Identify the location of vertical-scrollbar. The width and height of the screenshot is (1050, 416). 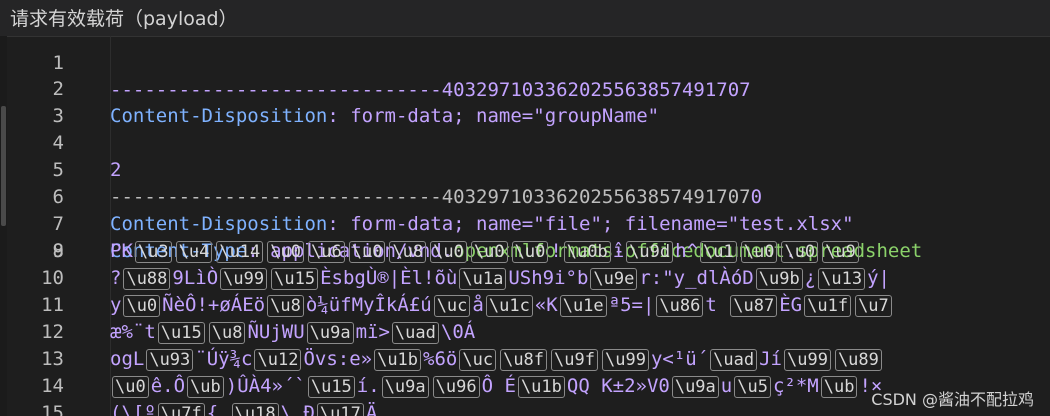
(3, 226).